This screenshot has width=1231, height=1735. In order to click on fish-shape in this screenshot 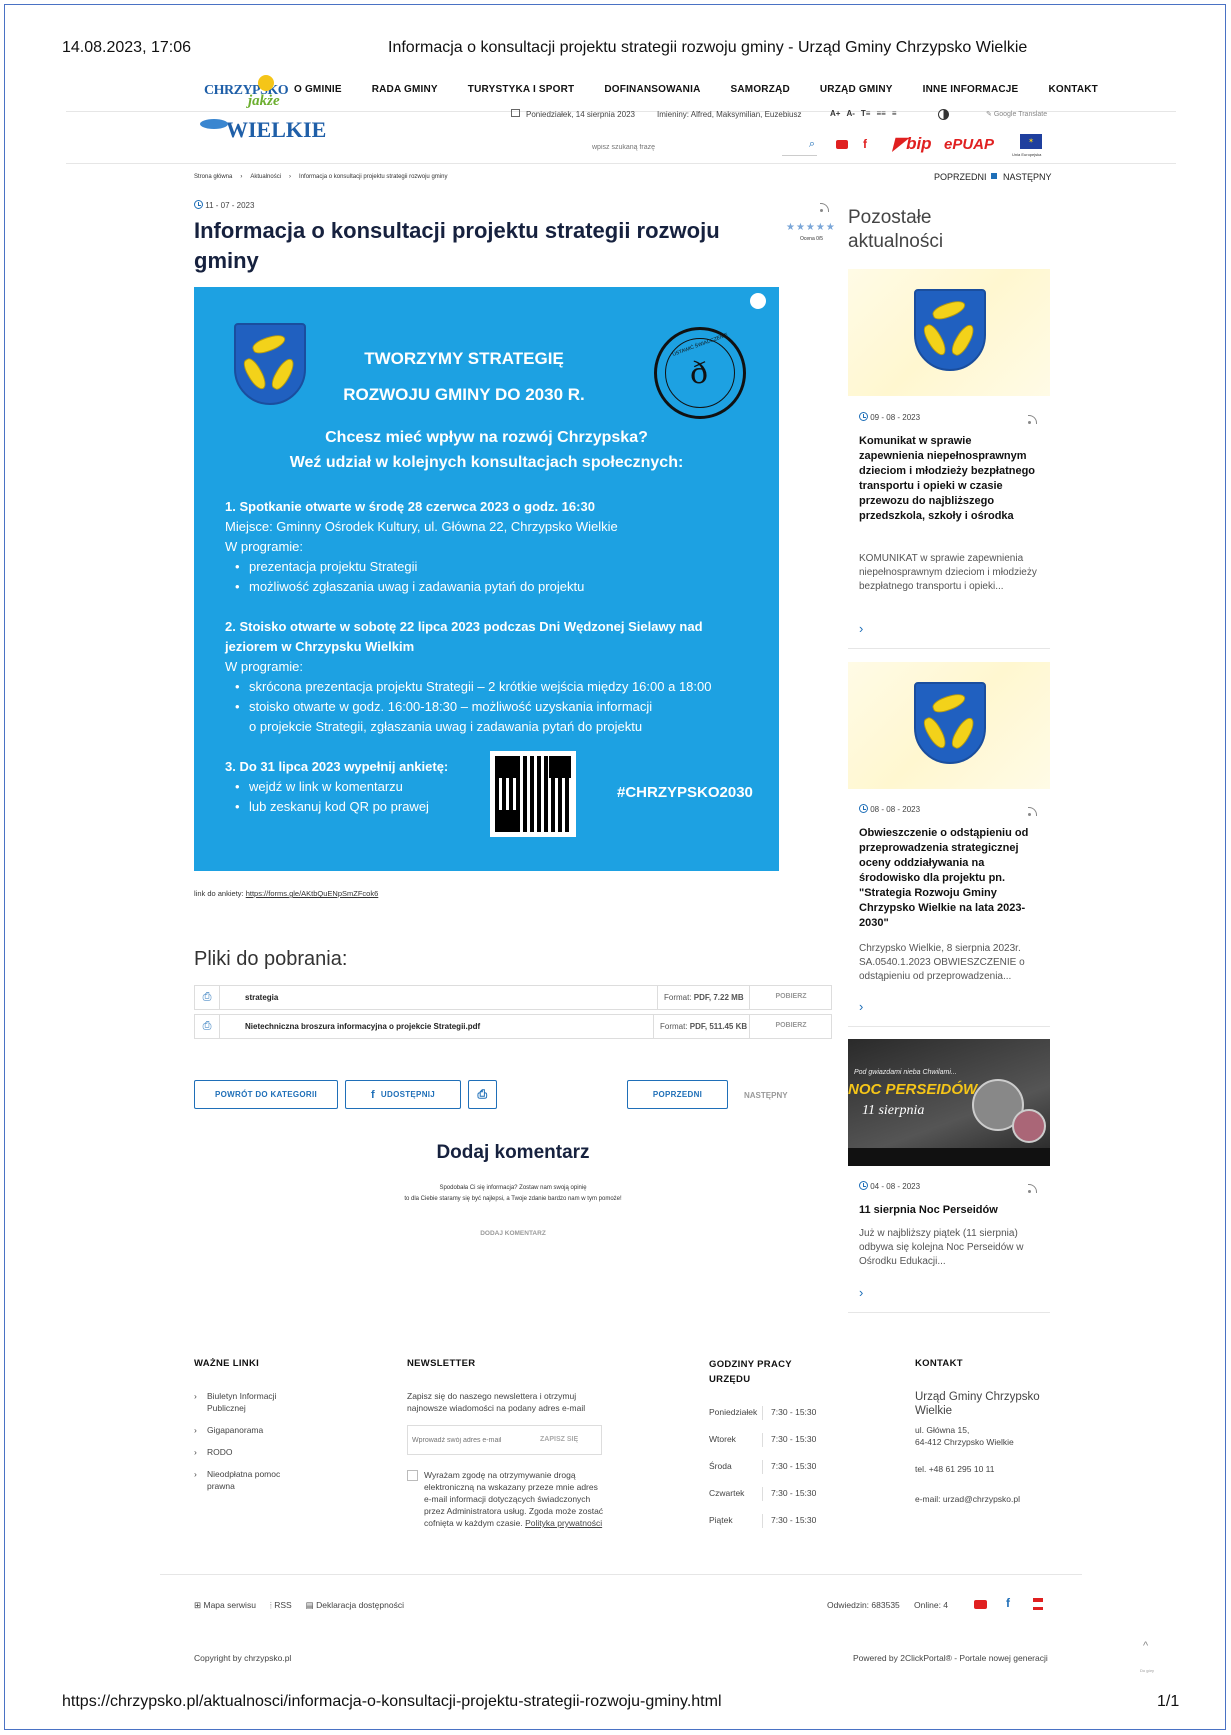, I will do `click(963, 340)`.